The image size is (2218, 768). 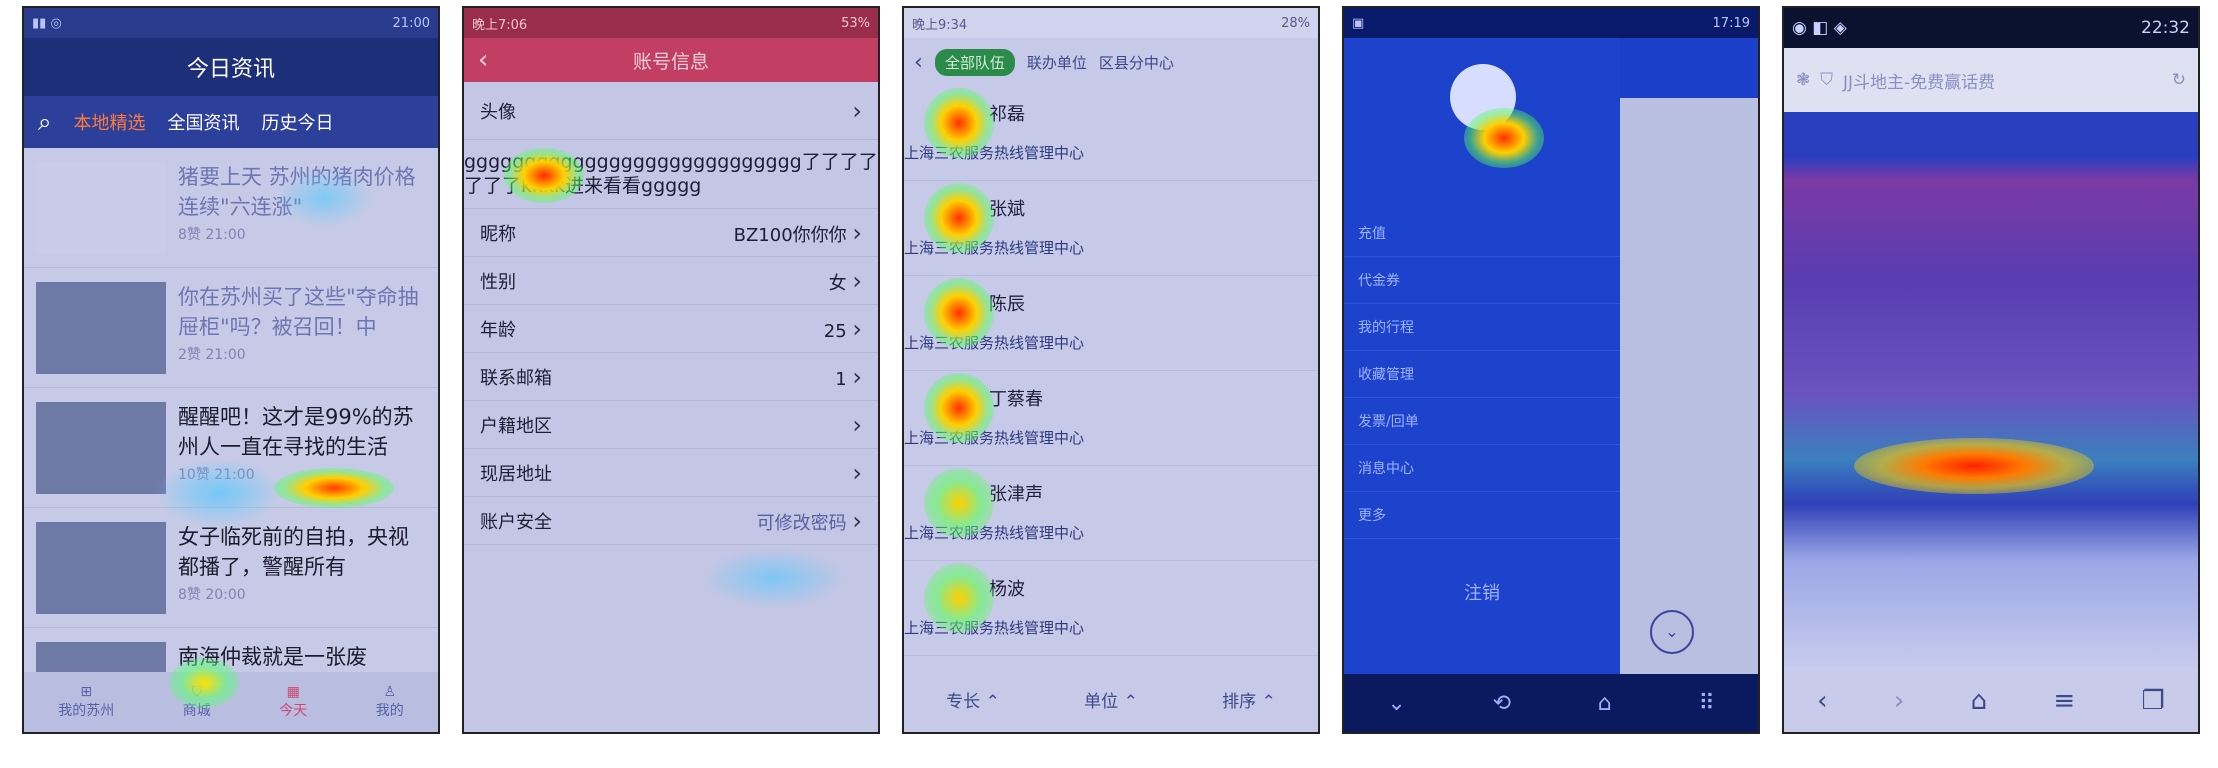 What do you see at coordinates (1136, 62) in the screenshot?
I see `tab-district-centers: 区县分中心` at bounding box center [1136, 62].